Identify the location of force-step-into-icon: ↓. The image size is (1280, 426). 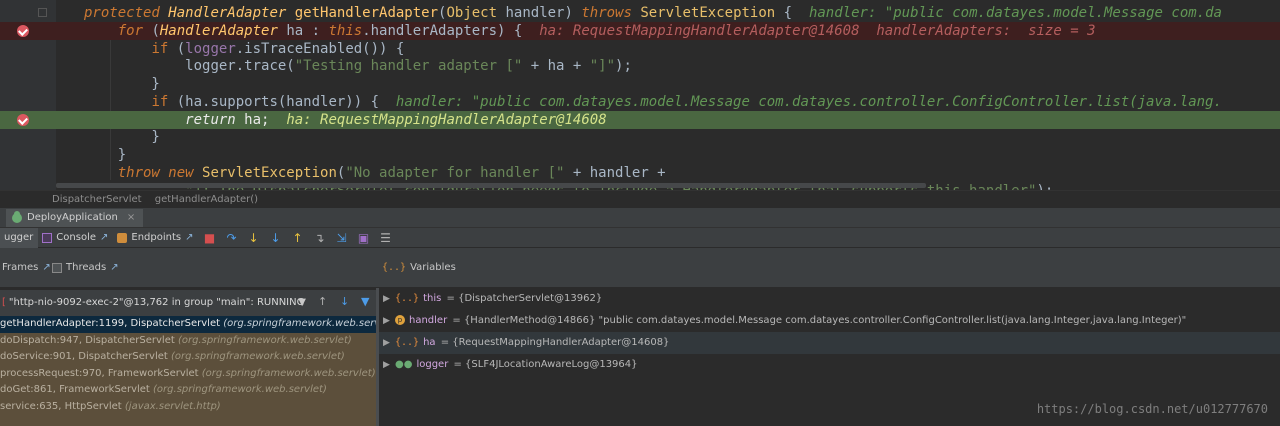
(276, 238).